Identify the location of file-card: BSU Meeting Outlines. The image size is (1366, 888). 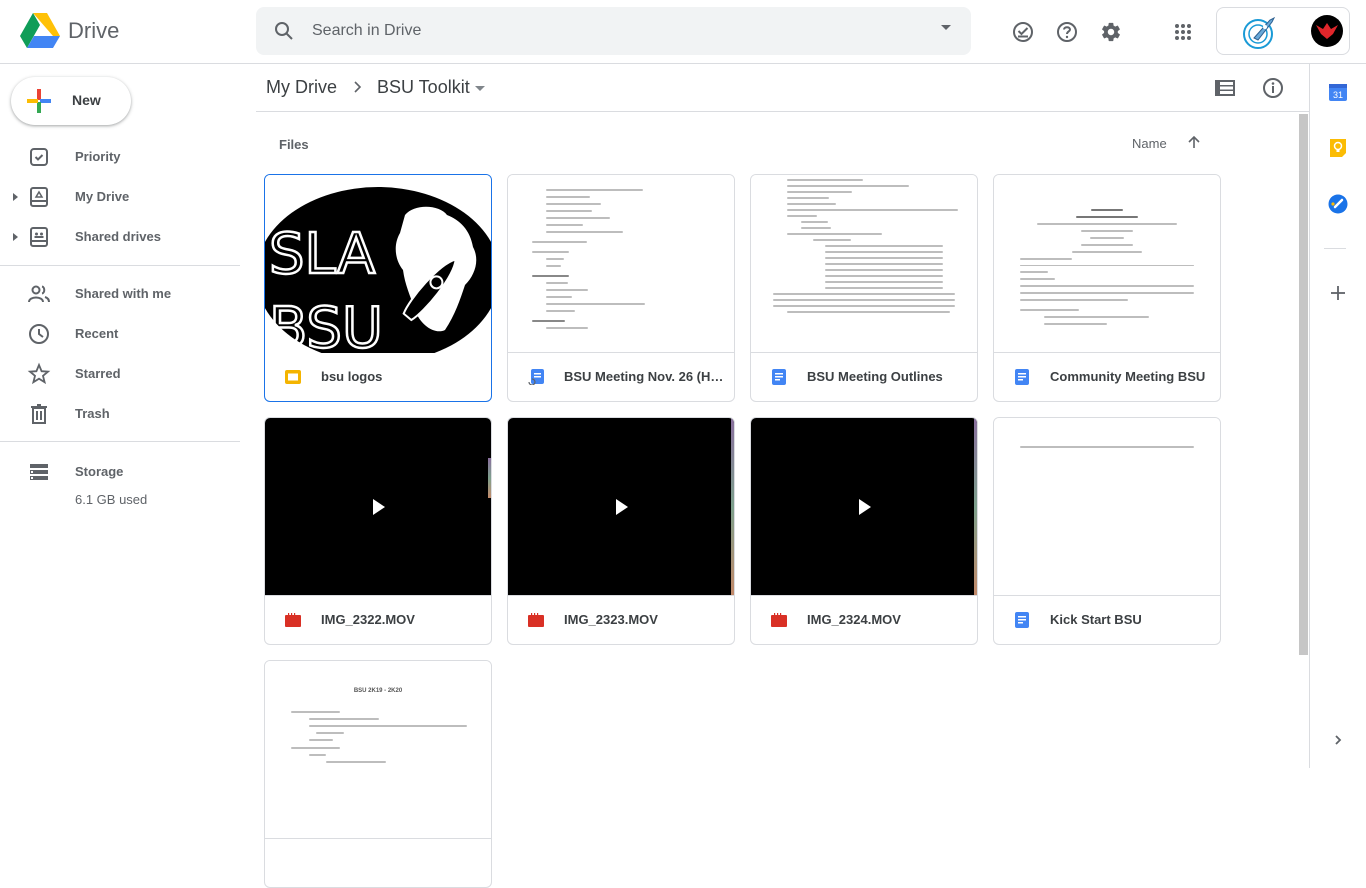
(864, 288).